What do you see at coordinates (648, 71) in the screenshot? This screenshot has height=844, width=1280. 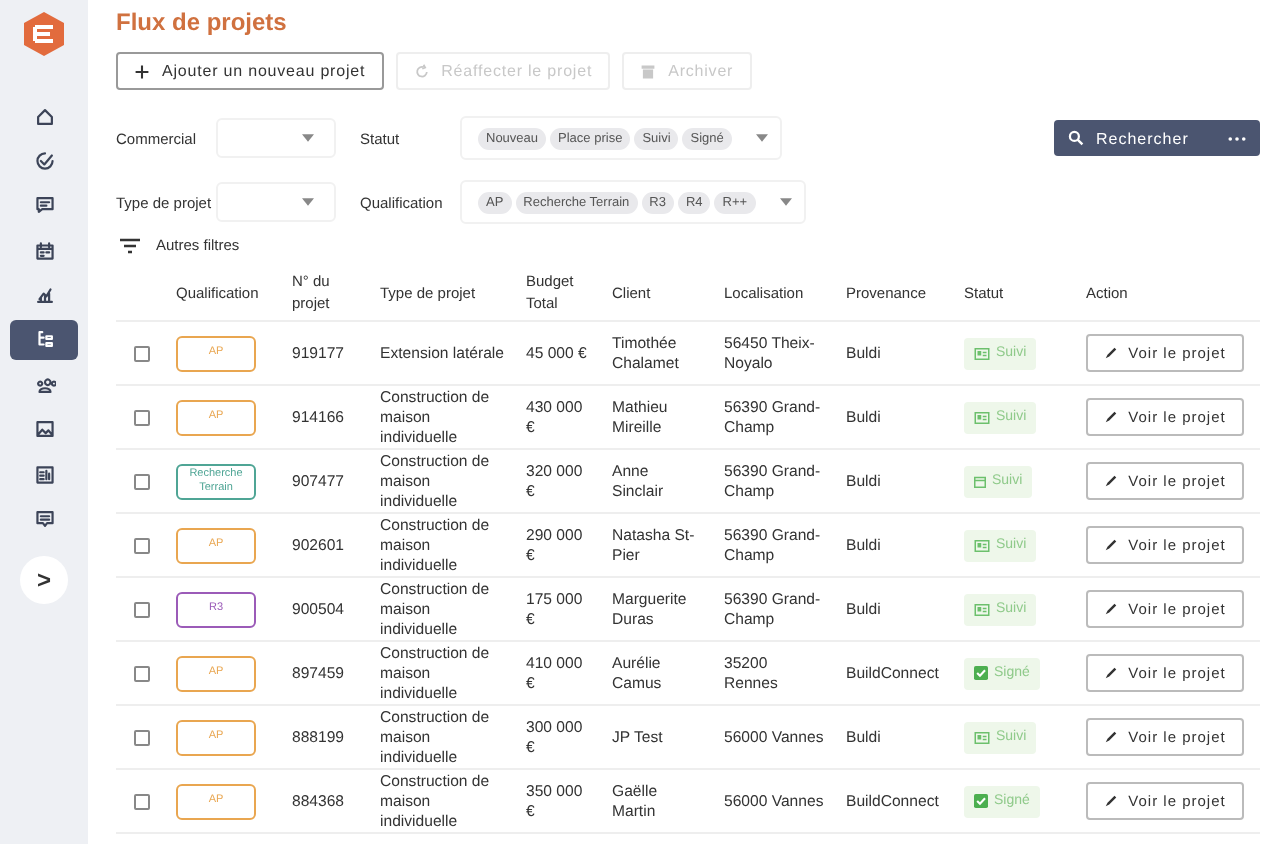 I see `archive-icon` at bounding box center [648, 71].